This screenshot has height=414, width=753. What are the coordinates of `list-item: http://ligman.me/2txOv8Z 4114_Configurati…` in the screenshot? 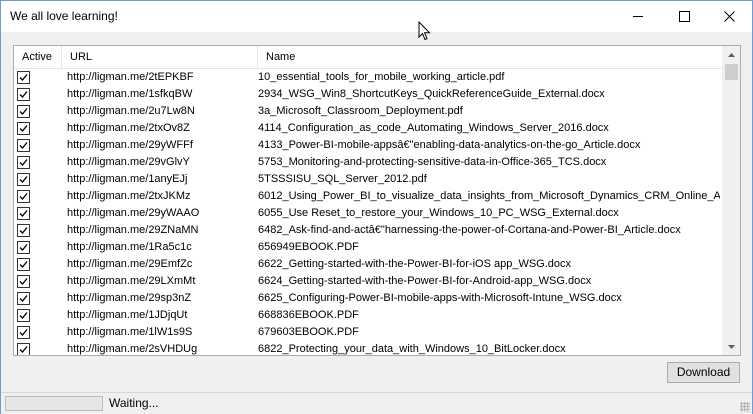 It's located at (368, 128).